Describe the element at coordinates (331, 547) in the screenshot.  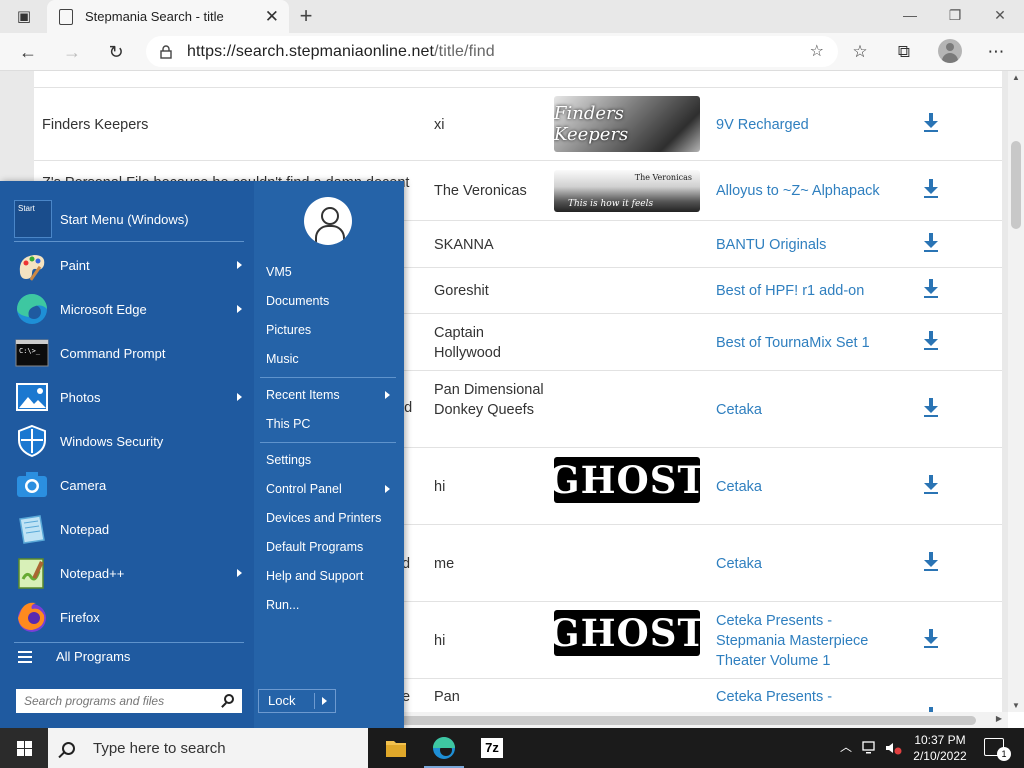
I see `start-right-default-programs: Default Programs` at that location.